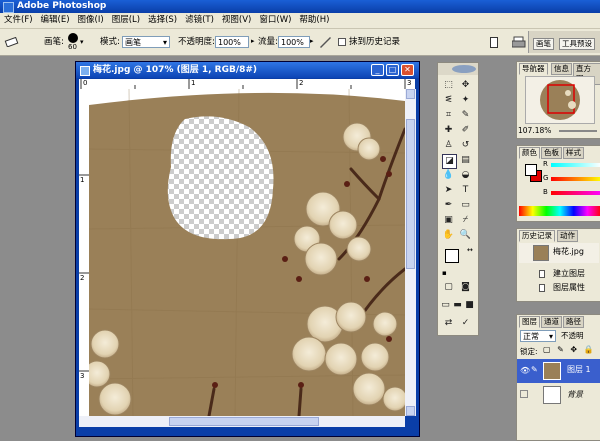 This screenshot has height=441, width=600. I want to click on horizontal-scroll-thumb, so click(244, 421).